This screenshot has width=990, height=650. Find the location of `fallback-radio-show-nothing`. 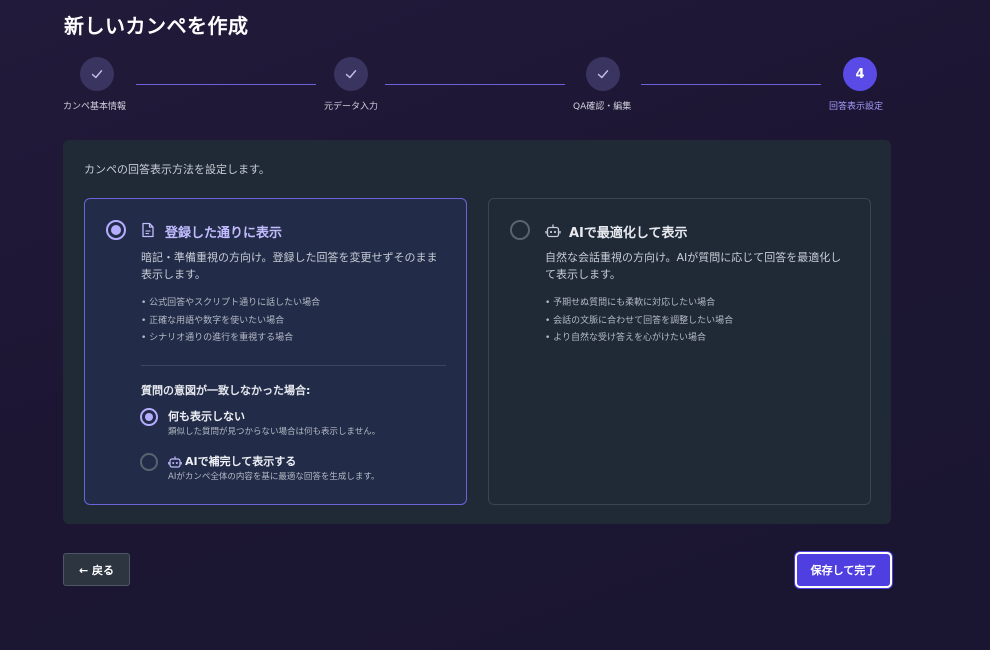

fallback-radio-show-nothing is located at coordinates (149, 417).